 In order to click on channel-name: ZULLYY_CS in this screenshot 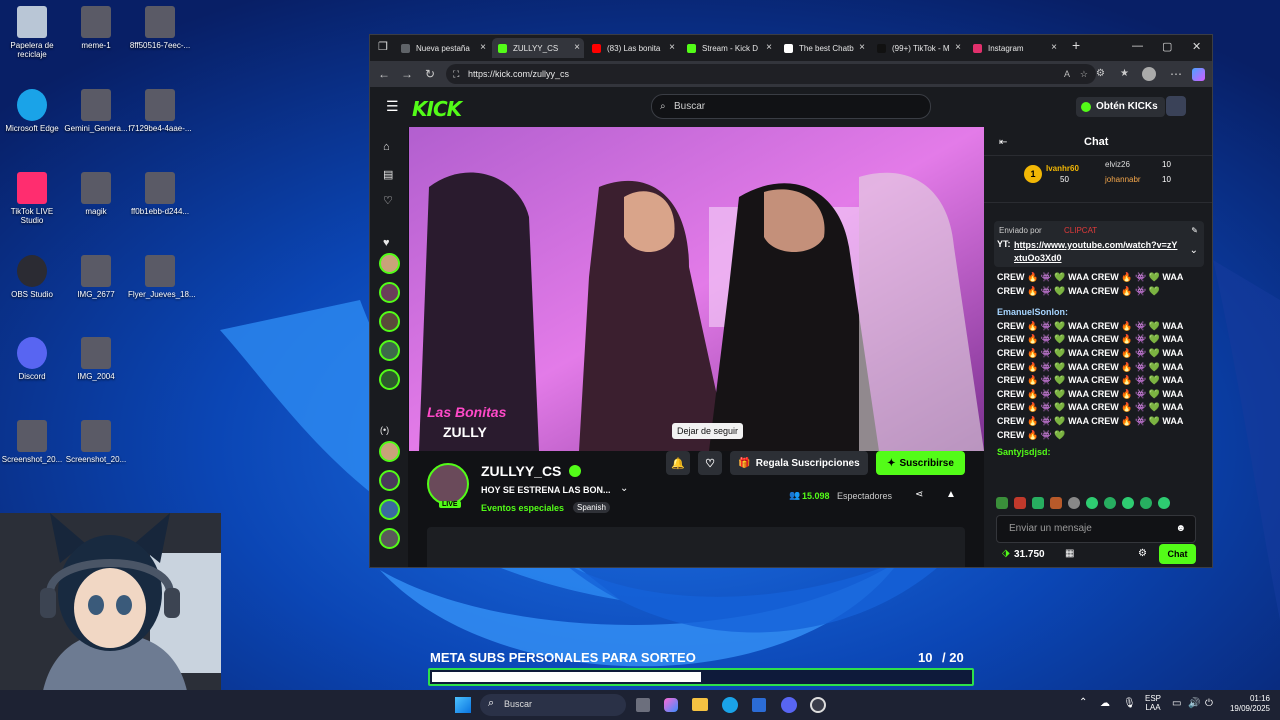, I will do `click(521, 471)`.